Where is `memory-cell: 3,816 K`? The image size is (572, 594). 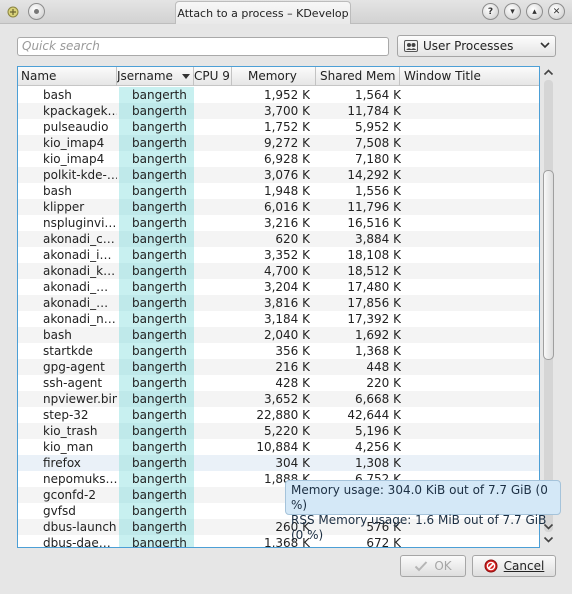 memory-cell: 3,816 K is located at coordinates (286, 303).